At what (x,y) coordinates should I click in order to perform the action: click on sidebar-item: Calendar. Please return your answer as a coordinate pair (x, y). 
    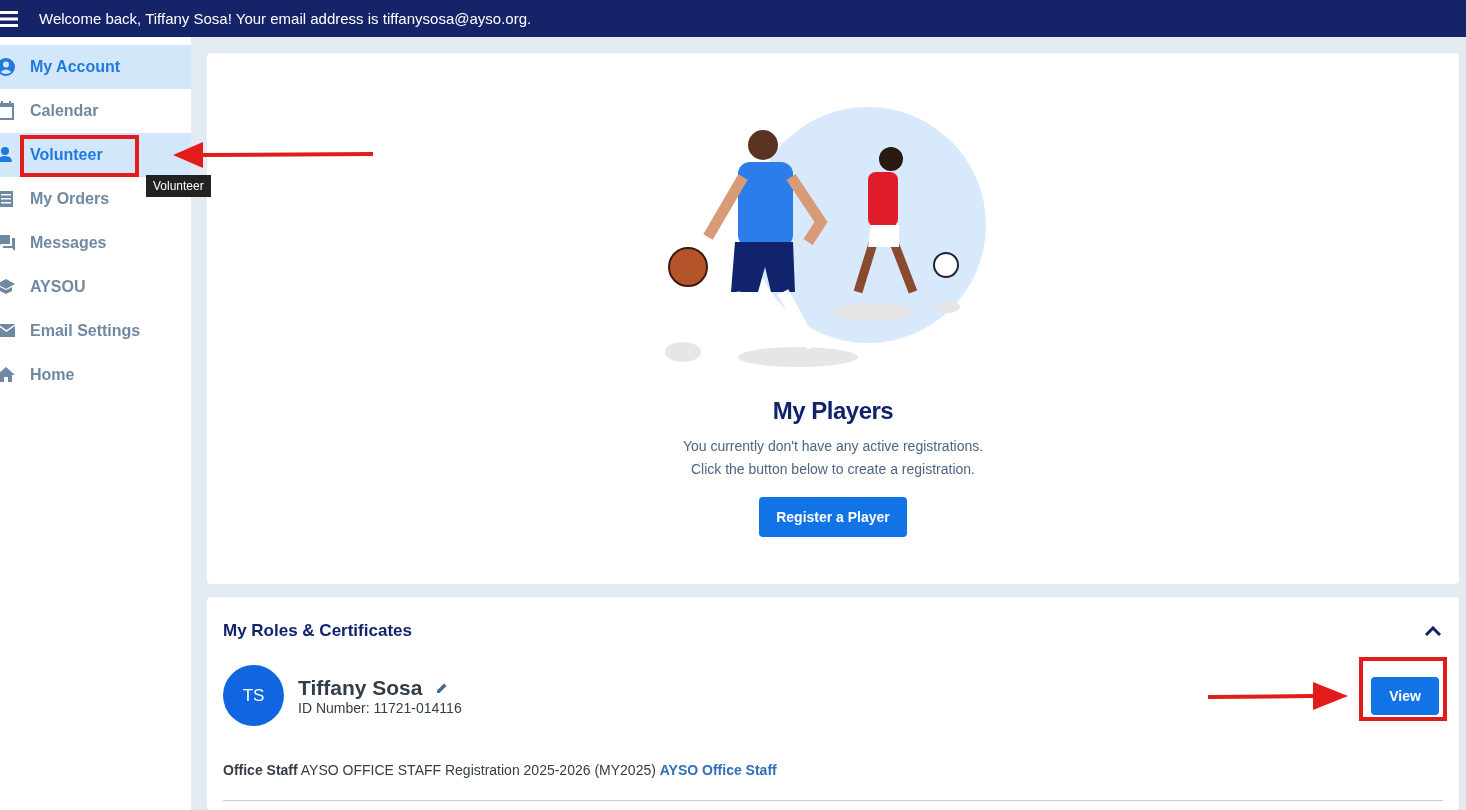
    Looking at the image, I should click on (49, 111).